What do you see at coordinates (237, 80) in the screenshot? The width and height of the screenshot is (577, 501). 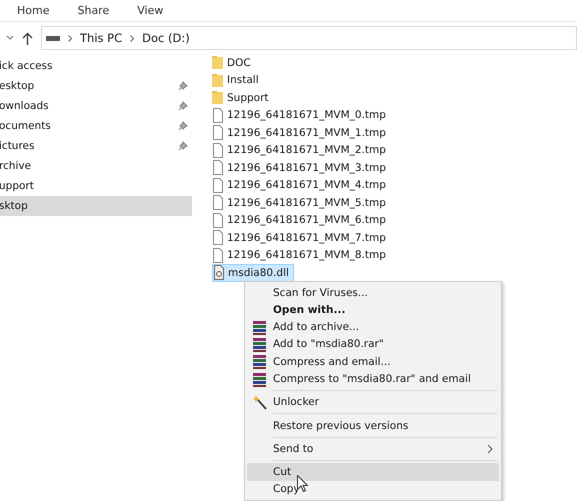 I see `file-item: Install` at bounding box center [237, 80].